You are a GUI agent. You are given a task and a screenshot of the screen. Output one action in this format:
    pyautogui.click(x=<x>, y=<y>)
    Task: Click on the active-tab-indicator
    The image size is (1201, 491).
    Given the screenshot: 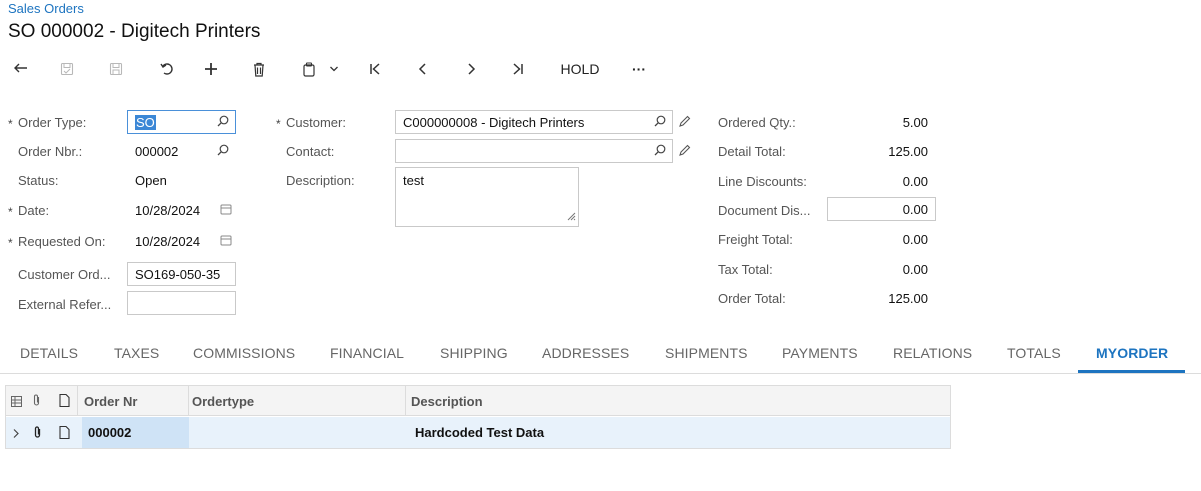 What is the action you would take?
    pyautogui.click(x=1131, y=371)
    